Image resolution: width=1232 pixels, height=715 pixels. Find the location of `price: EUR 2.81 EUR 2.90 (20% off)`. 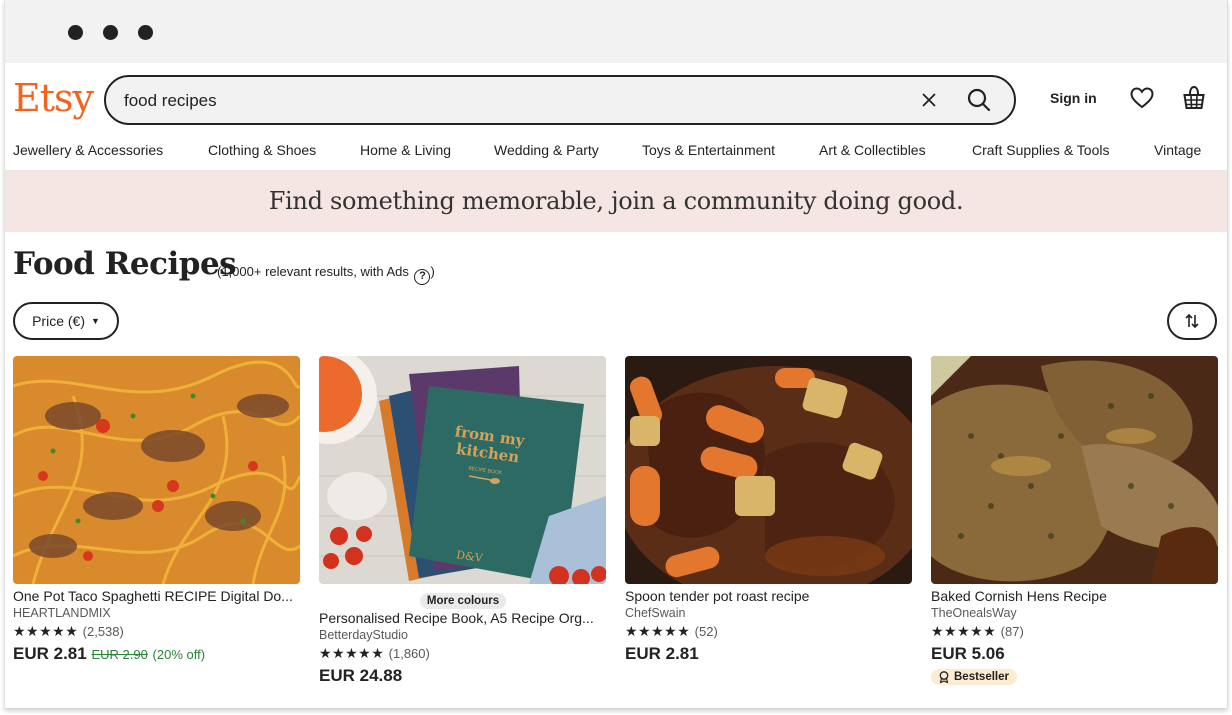

price: EUR 2.81 EUR 2.90 (20% off) is located at coordinates (157, 654).